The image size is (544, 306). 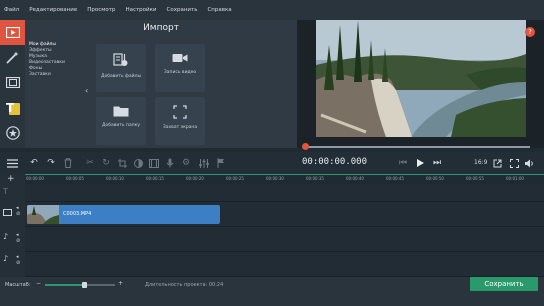 What do you see at coordinates (6, 258) in the screenshot?
I see `audio-track-icon: ♪` at bounding box center [6, 258].